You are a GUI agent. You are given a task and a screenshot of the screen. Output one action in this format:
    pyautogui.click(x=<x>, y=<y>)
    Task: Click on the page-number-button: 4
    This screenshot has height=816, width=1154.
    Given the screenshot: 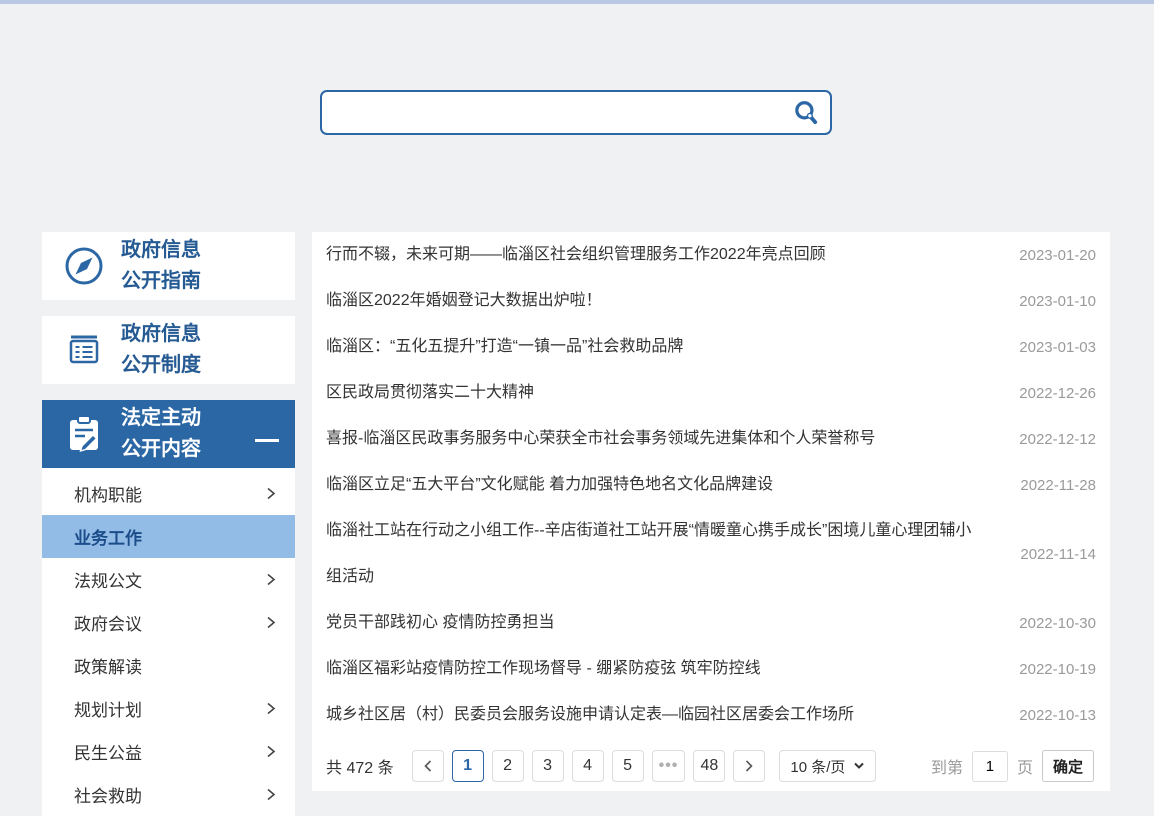 What is the action you would take?
    pyautogui.click(x=587, y=766)
    